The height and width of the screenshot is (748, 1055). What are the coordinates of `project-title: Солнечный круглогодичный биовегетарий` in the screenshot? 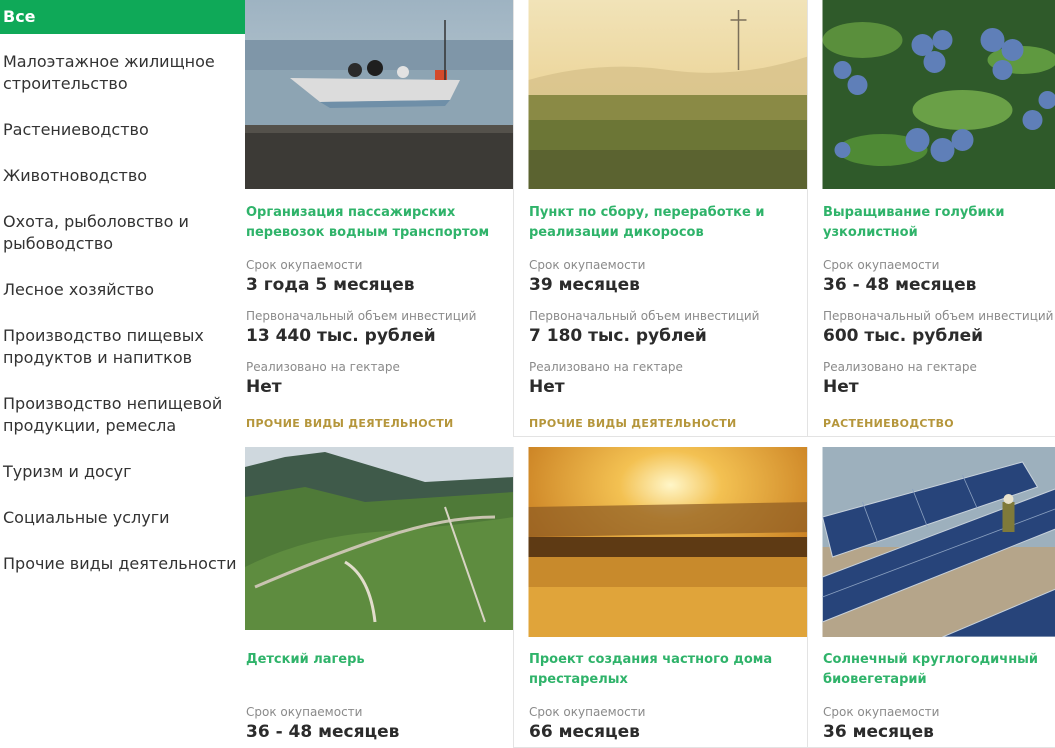 It's located at (930, 670).